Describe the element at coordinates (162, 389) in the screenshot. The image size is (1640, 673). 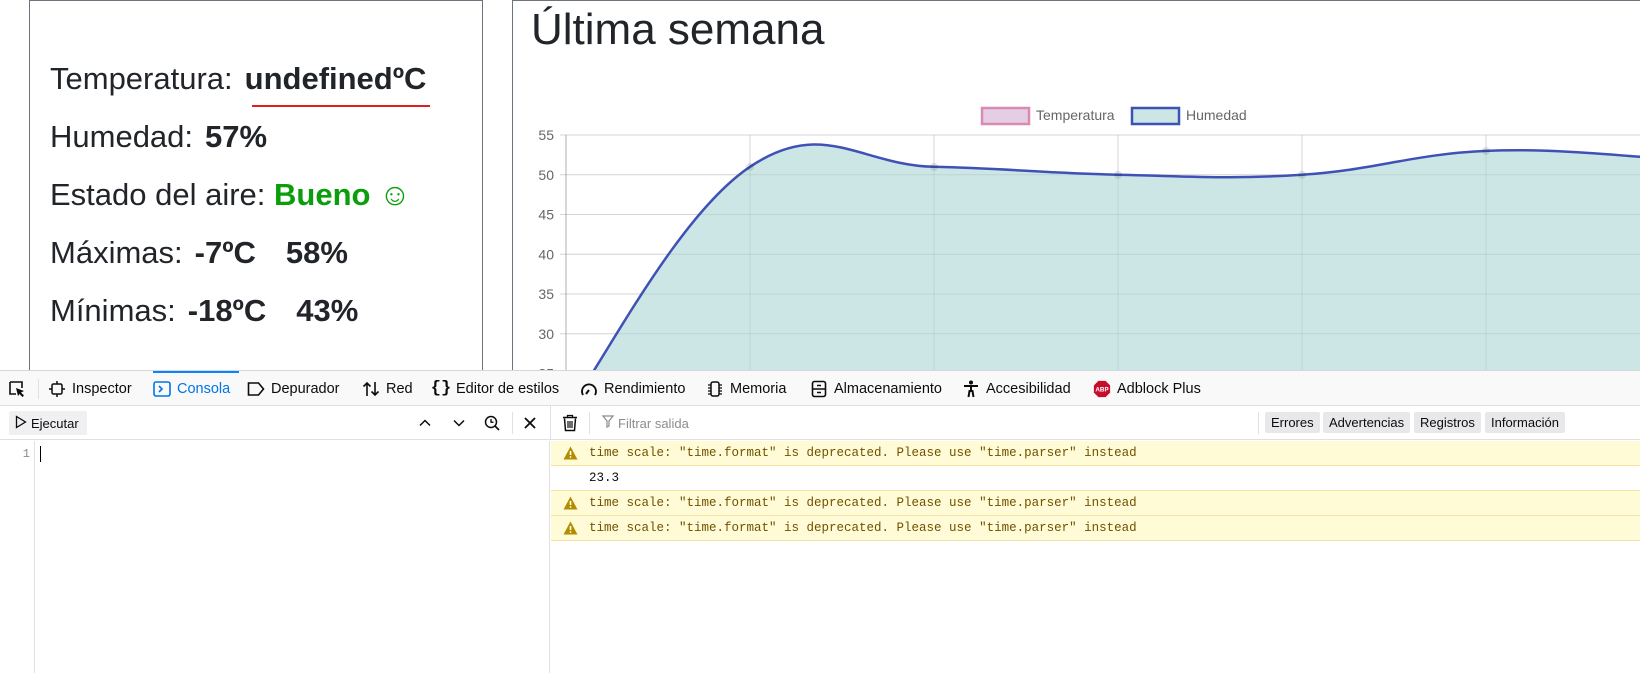
I see `console-icon` at that location.